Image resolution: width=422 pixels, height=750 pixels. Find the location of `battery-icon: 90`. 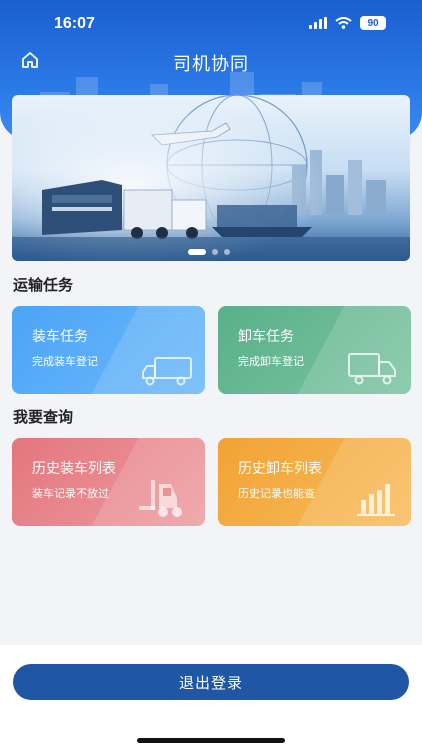

battery-icon: 90 is located at coordinates (373, 23).